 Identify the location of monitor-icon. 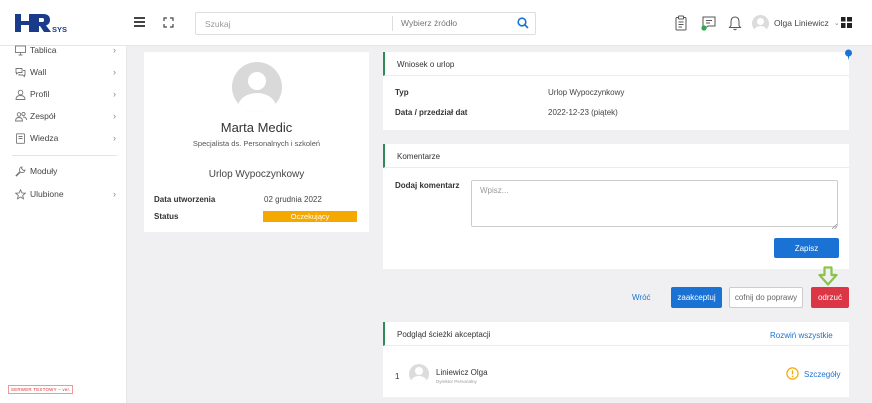
(20, 50).